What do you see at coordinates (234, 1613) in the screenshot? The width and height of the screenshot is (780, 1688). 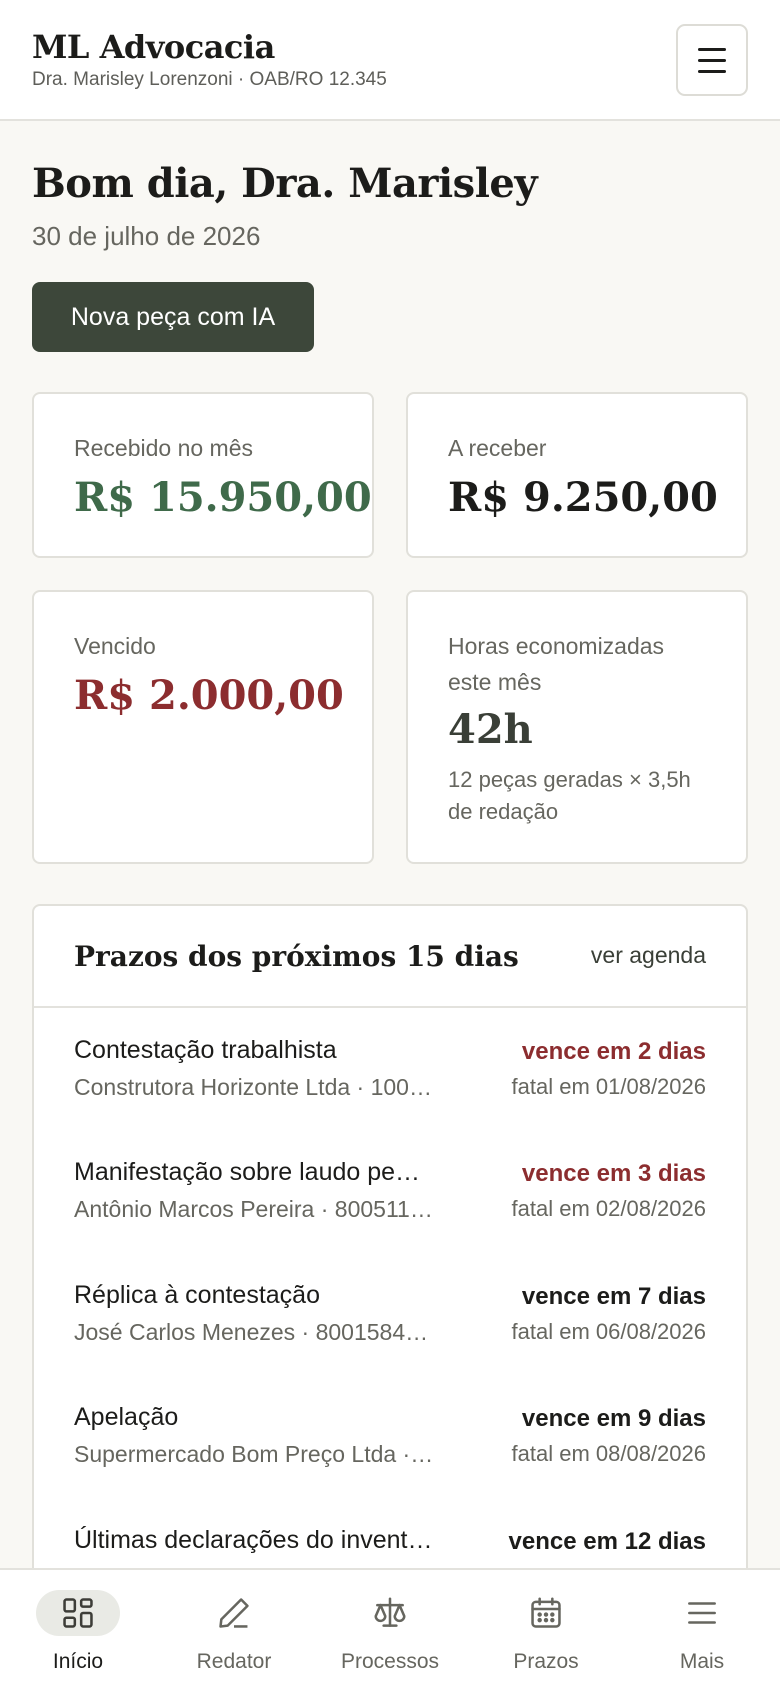 I see `pencil-icon` at bounding box center [234, 1613].